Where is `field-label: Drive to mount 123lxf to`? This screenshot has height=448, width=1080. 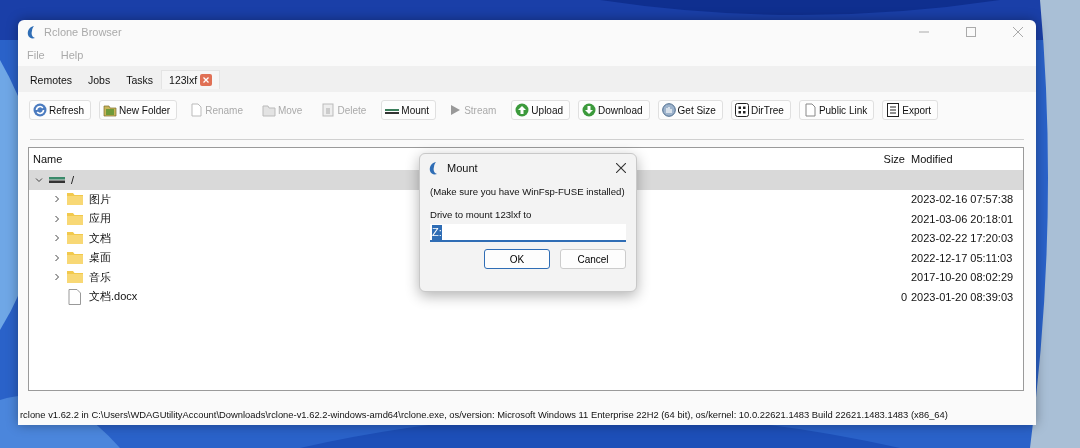 field-label: Drive to mount 123lxf to is located at coordinates (481, 214).